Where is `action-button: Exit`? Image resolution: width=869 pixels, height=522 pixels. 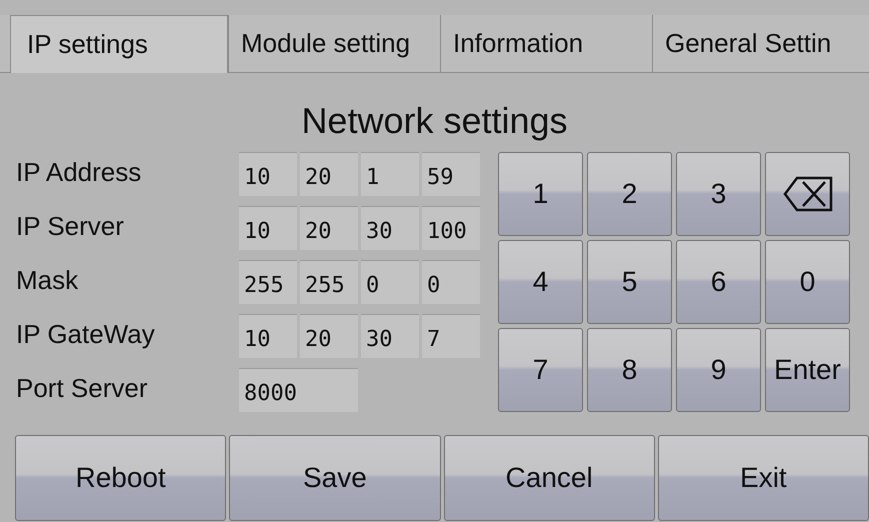
action-button: Exit is located at coordinates (763, 478).